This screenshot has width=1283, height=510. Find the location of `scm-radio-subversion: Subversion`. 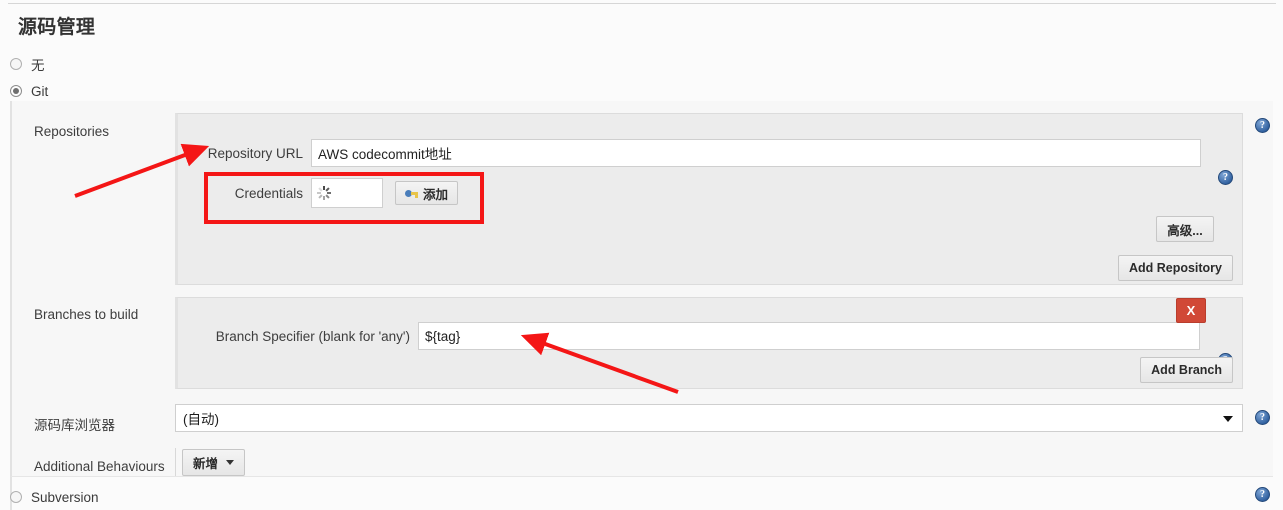

scm-radio-subversion: Subversion is located at coordinates (54, 497).